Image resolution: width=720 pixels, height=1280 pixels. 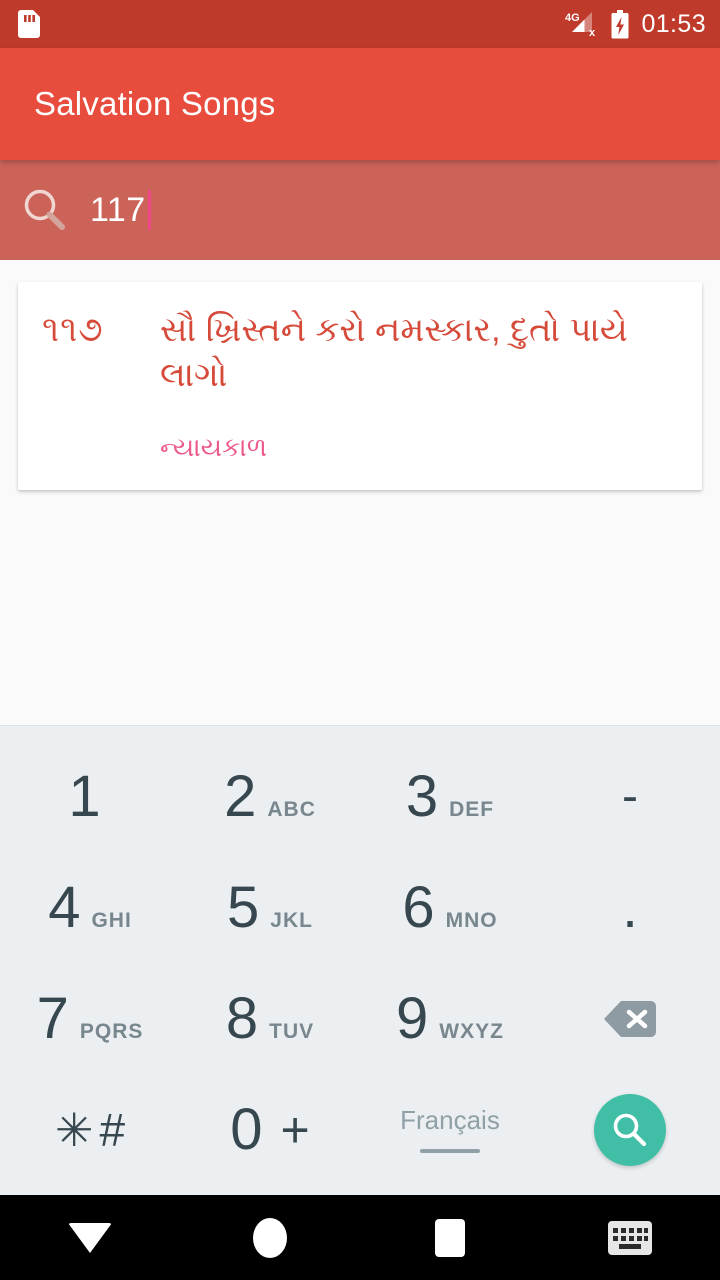 What do you see at coordinates (270, 1129) in the screenshot?
I see `key-zero-plus: 0 +` at bounding box center [270, 1129].